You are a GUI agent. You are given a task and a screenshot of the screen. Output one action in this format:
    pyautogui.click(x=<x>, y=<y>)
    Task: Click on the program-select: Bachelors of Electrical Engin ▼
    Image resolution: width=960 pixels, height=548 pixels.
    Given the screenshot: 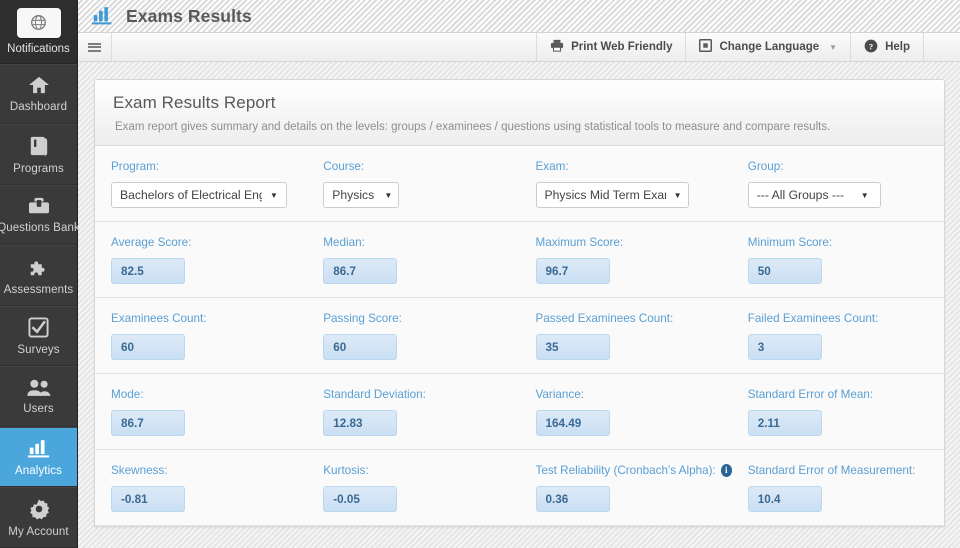 What is the action you would take?
    pyautogui.click(x=199, y=195)
    